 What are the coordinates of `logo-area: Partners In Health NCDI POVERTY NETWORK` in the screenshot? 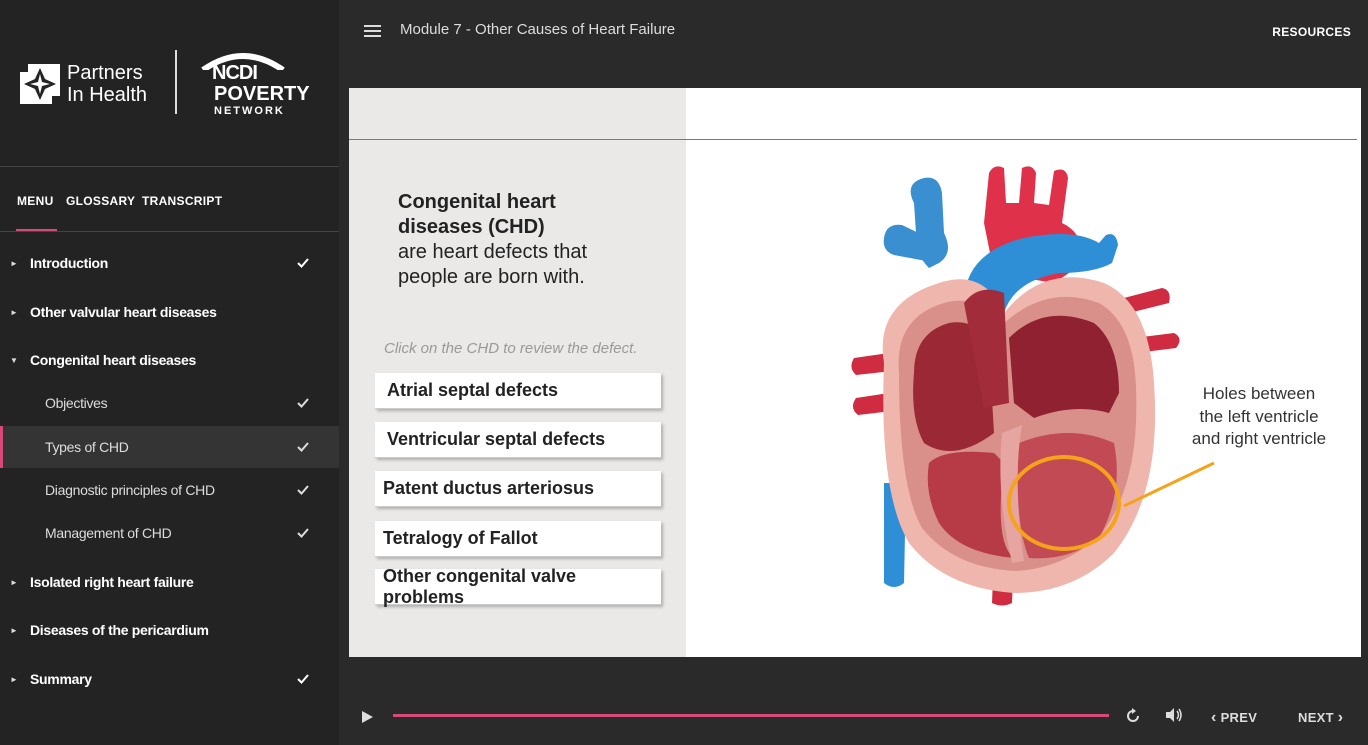 It's located at (169, 83).